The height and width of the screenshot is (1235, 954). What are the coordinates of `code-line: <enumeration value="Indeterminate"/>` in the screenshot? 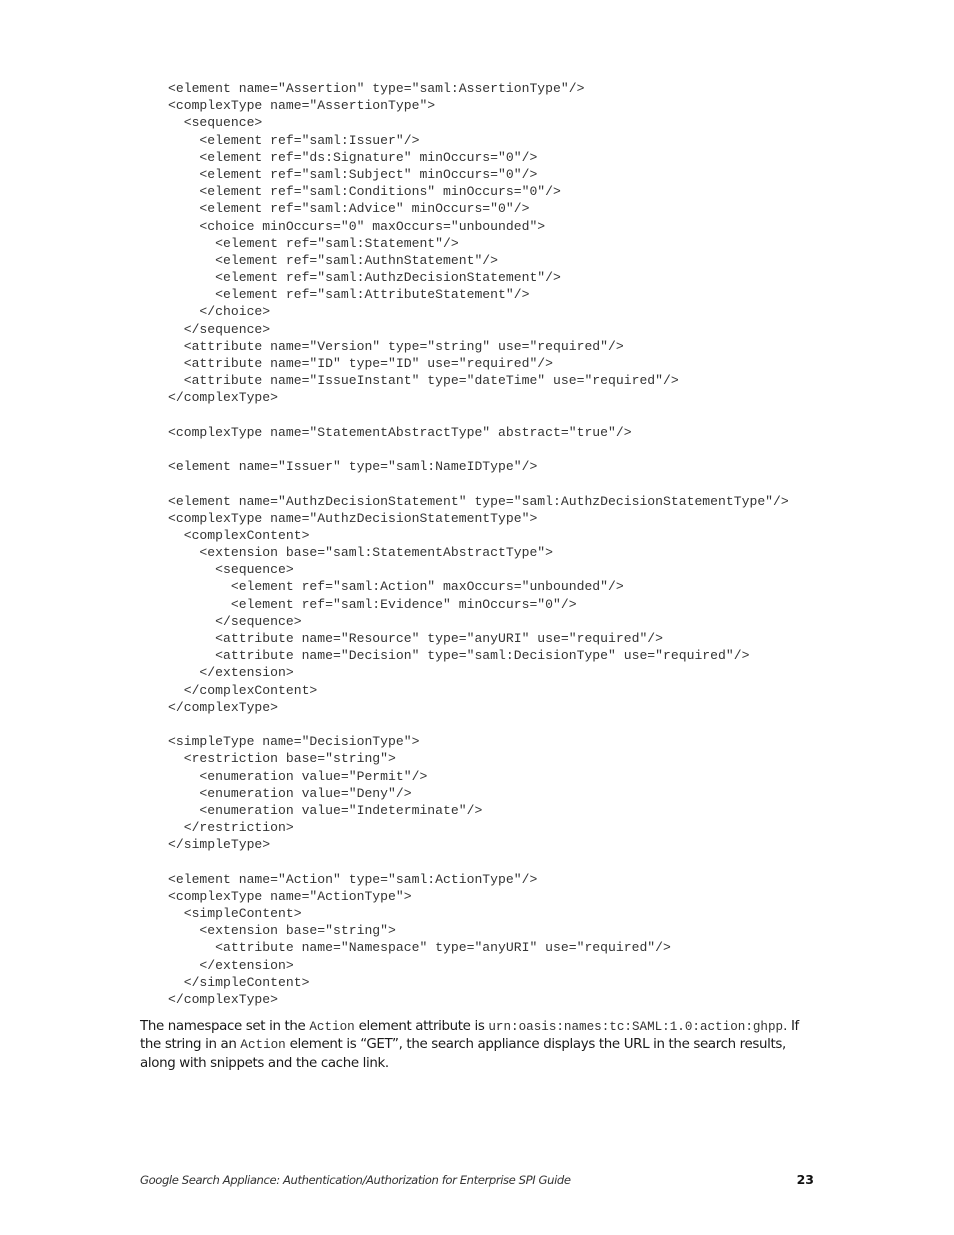 It's located at (325, 810).